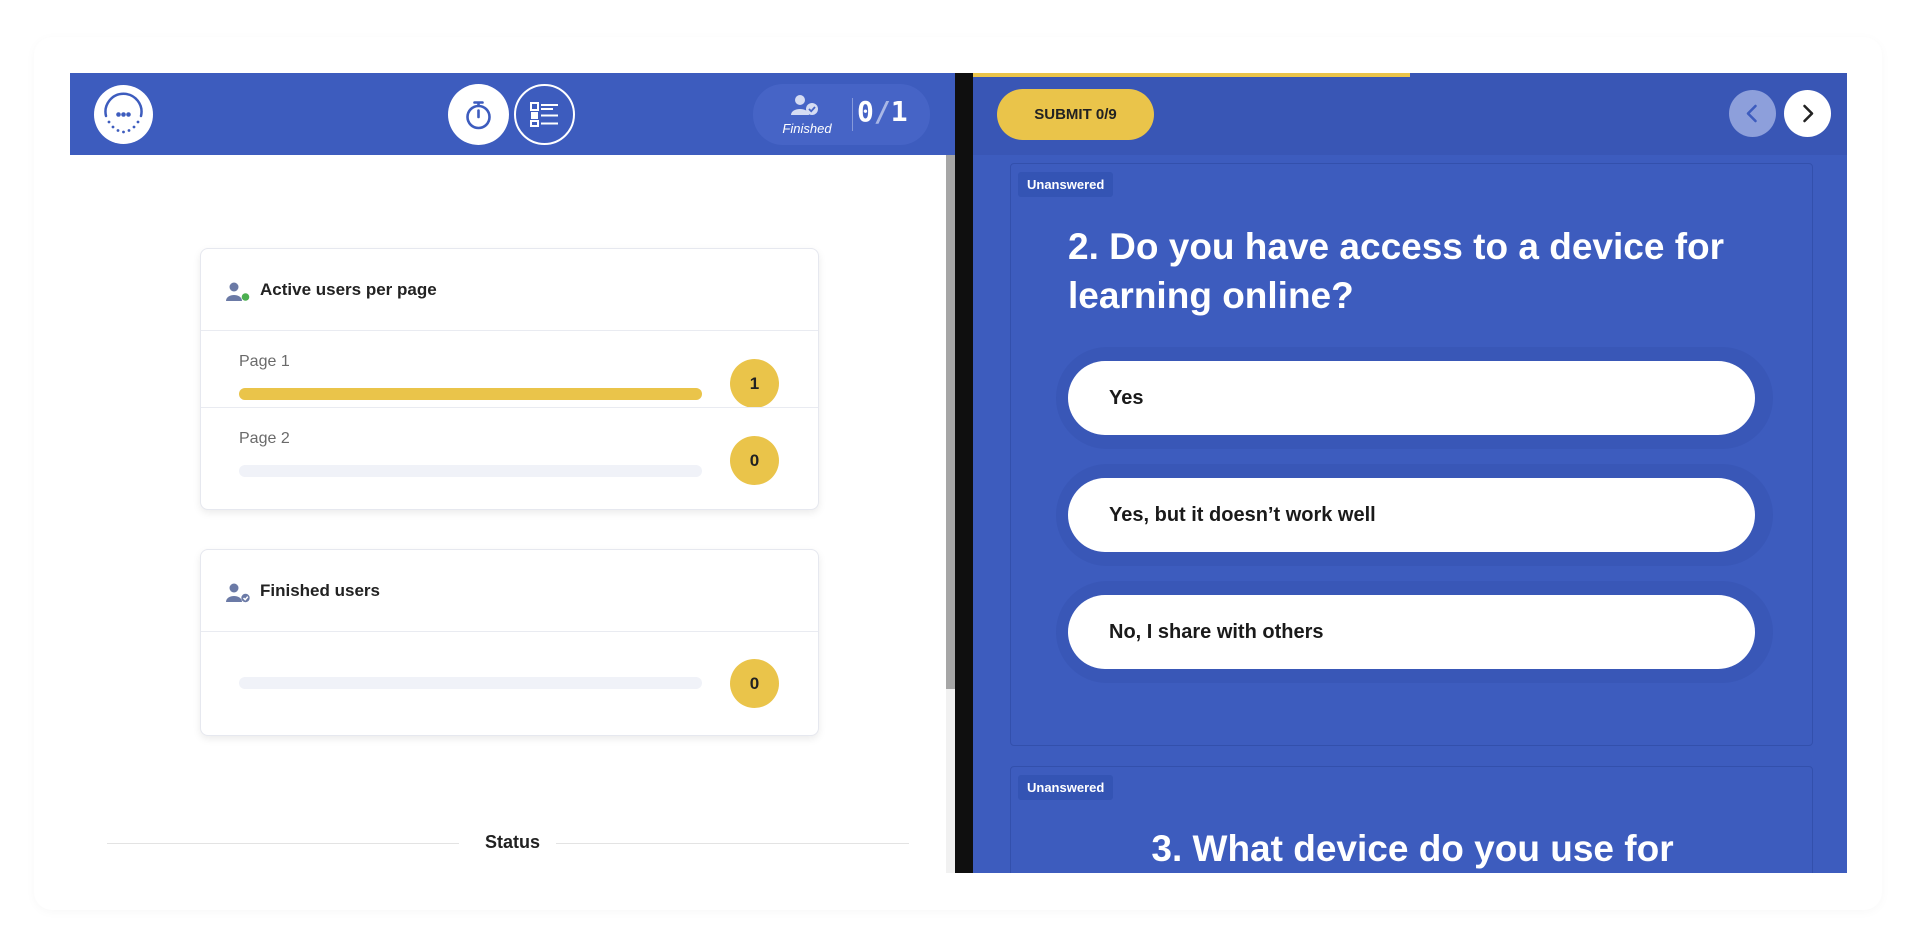 This screenshot has width=1920, height=949. I want to click on next-button, so click(1807, 113).